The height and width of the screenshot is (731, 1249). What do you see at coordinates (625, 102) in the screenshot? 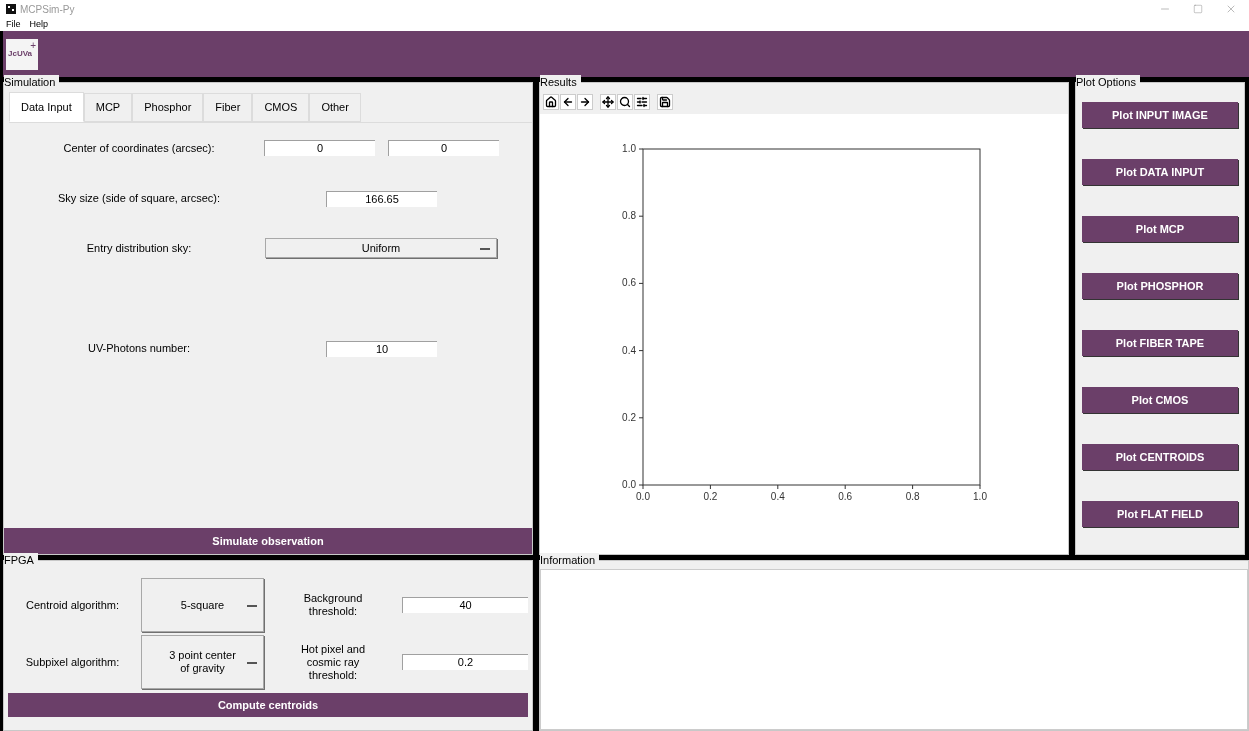
I see `zoom-icon` at bounding box center [625, 102].